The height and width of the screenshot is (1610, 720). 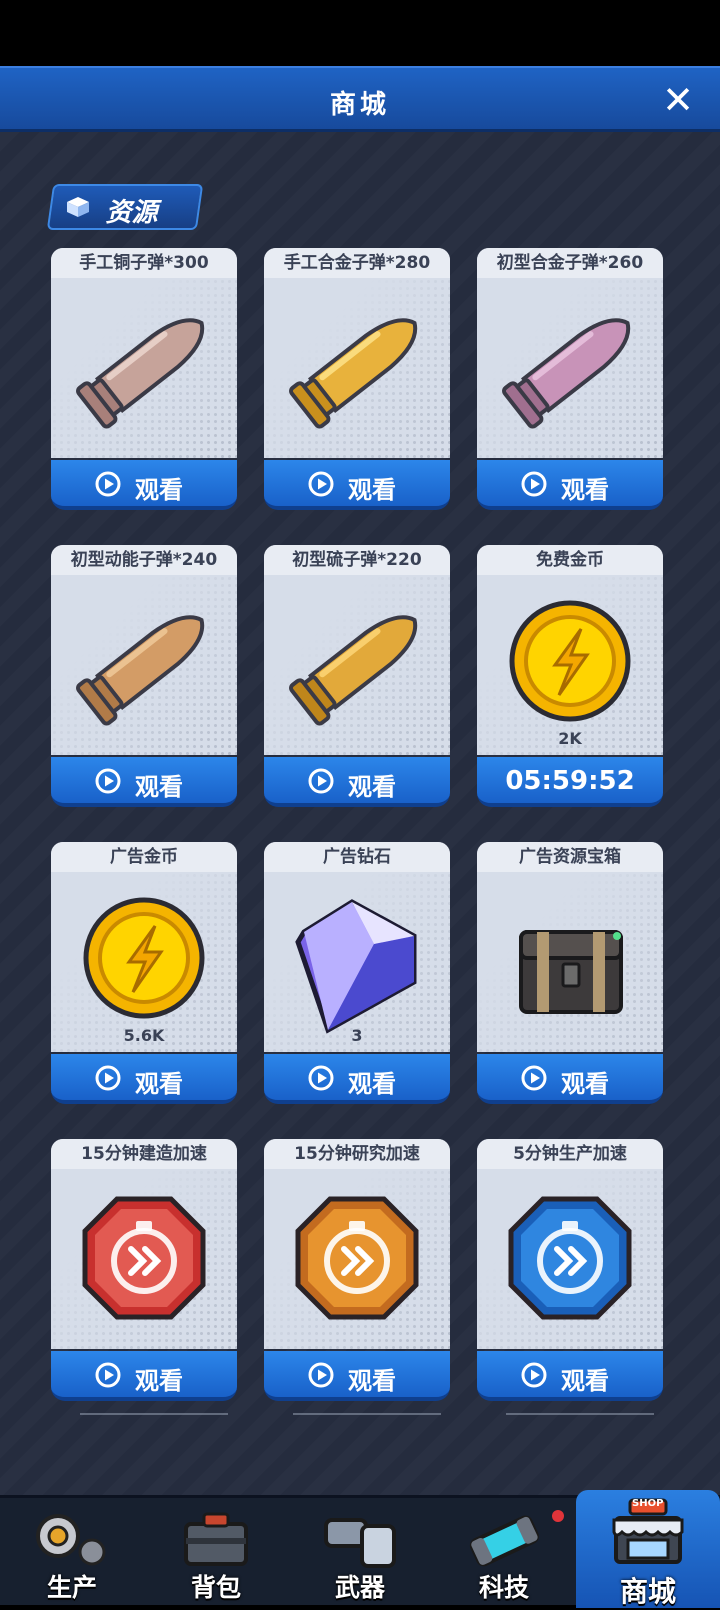 I want to click on bottom-tab-bar: 生产 背包 武器 科技 SHOP 商城, so click(x=360, y=1549).